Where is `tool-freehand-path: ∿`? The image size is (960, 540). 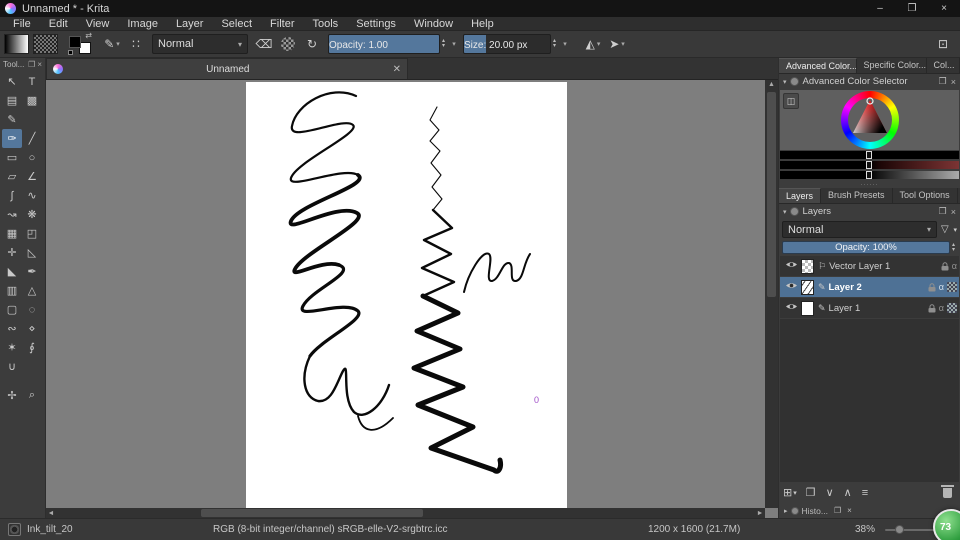
tool-freehand-path: ∿ is located at coordinates (32, 195).